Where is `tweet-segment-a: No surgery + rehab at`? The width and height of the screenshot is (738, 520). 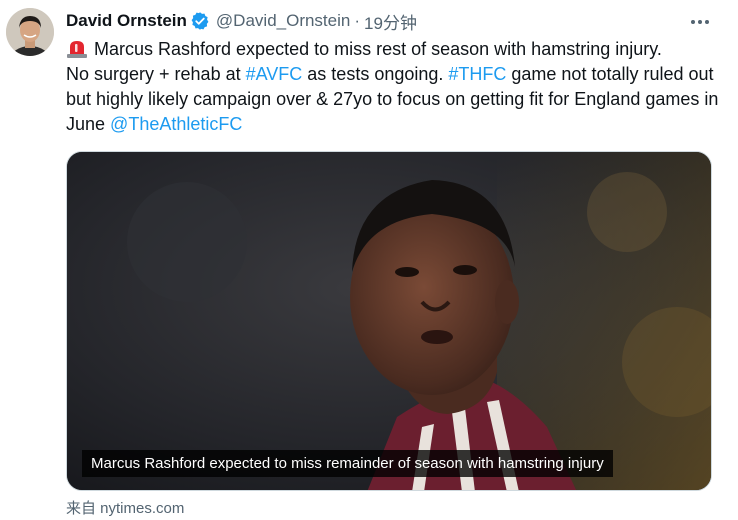
tweet-segment-a: No surgery + rehab at is located at coordinates (156, 74).